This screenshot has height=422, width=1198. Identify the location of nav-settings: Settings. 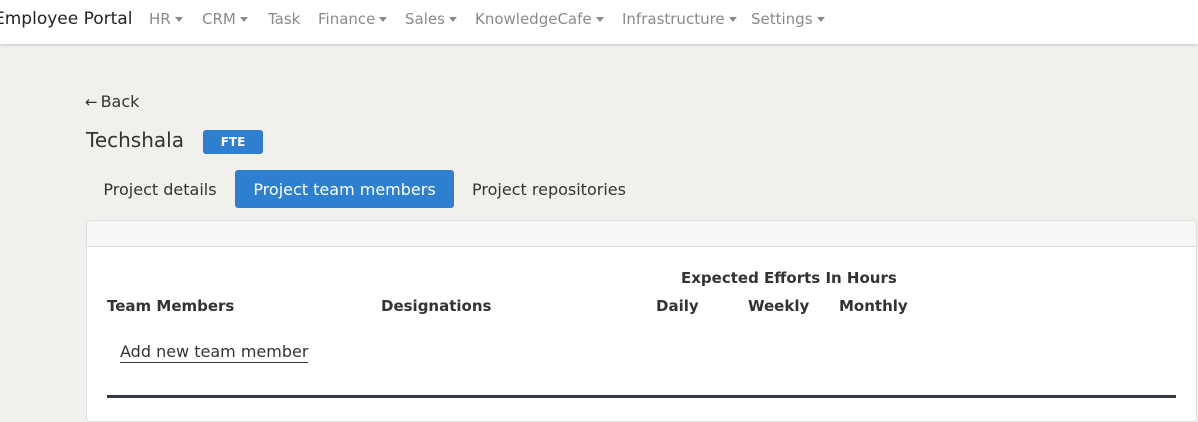
(788, 19).